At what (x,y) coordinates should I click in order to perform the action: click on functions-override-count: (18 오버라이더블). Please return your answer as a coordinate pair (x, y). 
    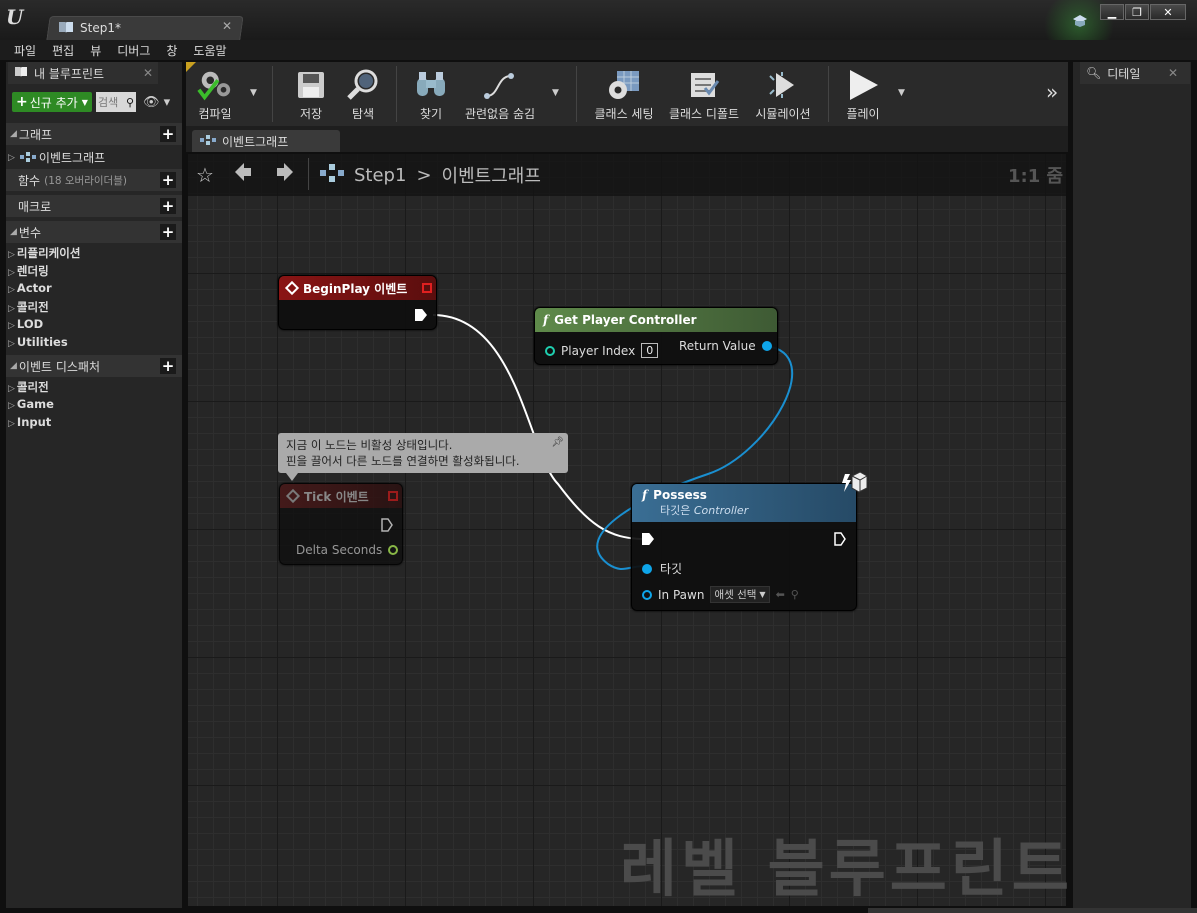
    Looking at the image, I should click on (85, 180).